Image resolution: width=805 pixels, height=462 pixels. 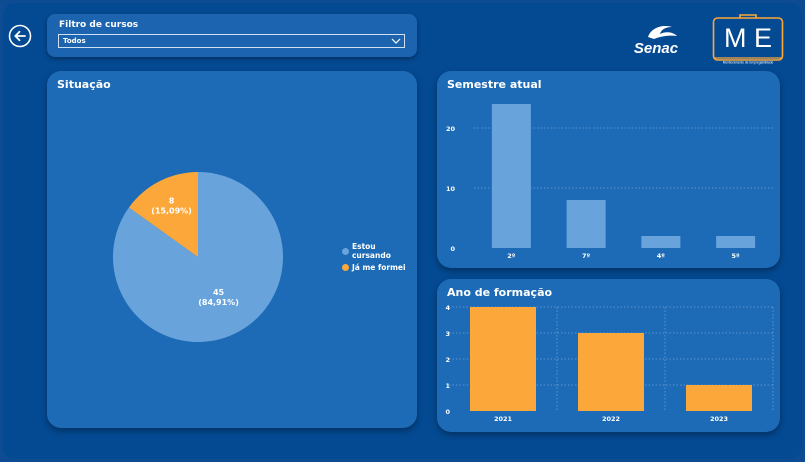 What do you see at coordinates (586, 256) in the screenshot?
I see `x-tick-label: 7º` at bounding box center [586, 256].